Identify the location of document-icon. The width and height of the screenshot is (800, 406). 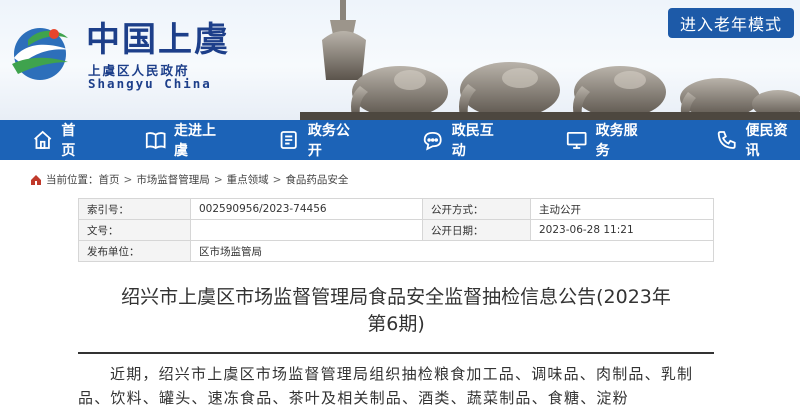
(289, 140).